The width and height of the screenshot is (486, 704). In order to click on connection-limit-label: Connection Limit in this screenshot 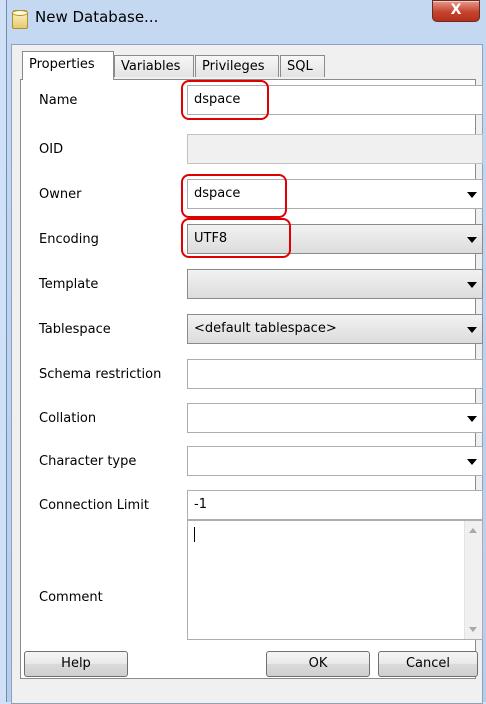, I will do `click(94, 505)`.